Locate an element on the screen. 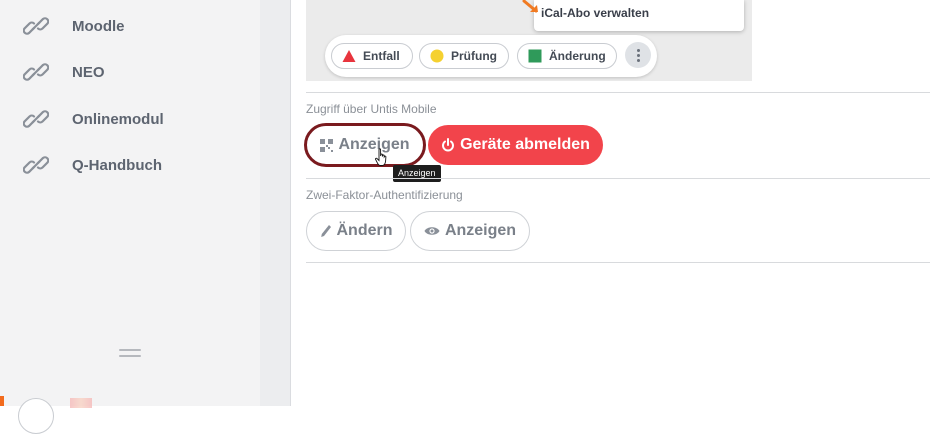 This screenshot has height=434, width=930. logout-devices-button: Geräte abmelden is located at coordinates (515, 145).